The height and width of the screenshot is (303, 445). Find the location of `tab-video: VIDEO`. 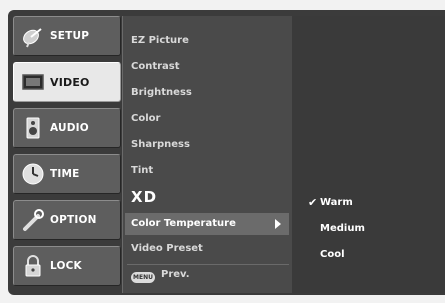

tab-video: VIDEO is located at coordinates (67, 82).